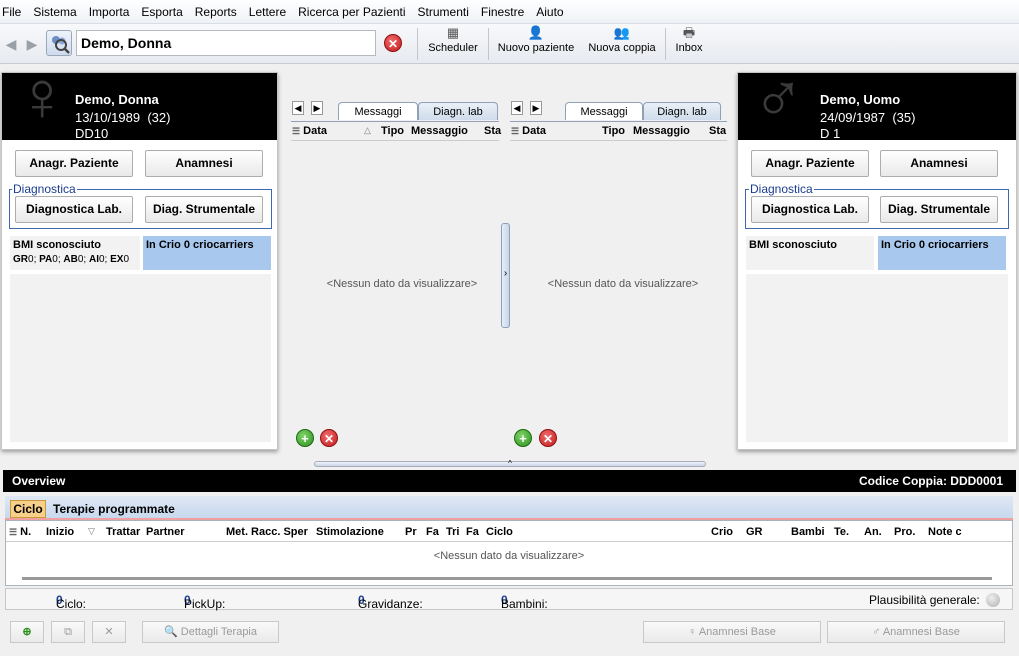 This screenshot has width=1019, height=656. I want to click on right-messages-tabs: Messaggi Diagn. lab, so click(646, 112).